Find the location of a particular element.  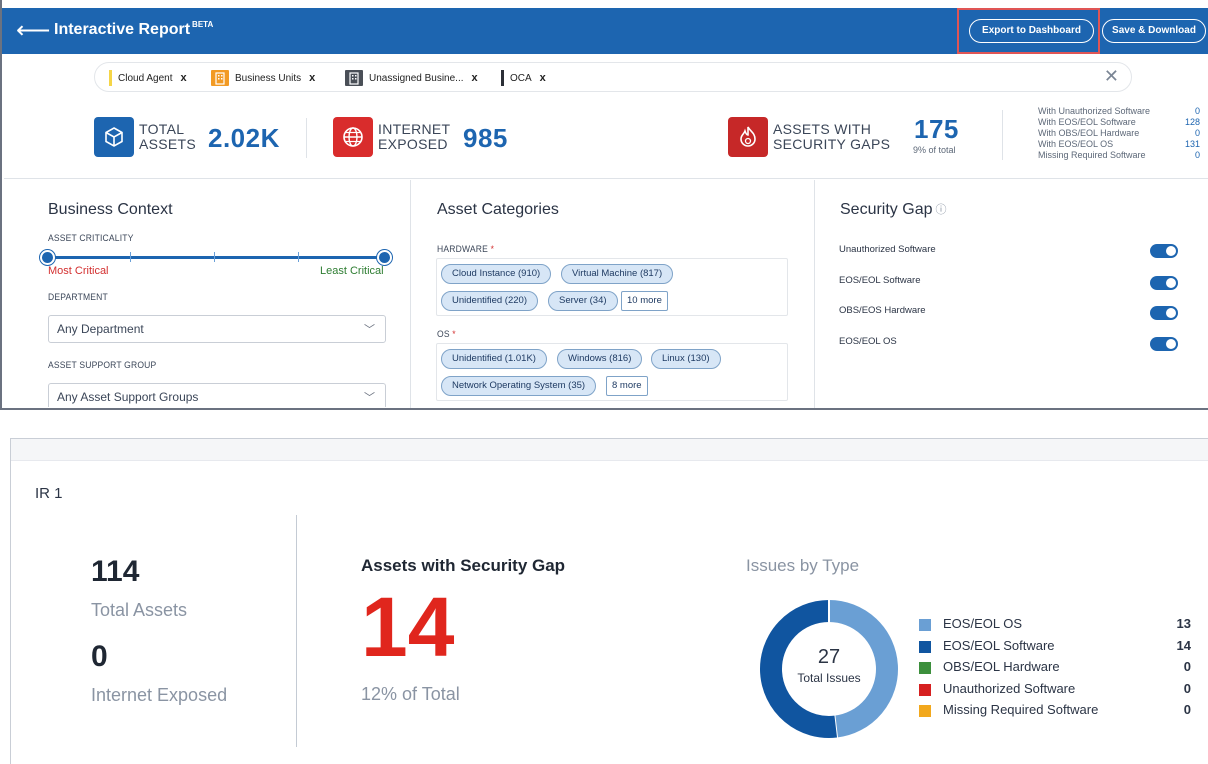

slider-handle-min is located at coordinates (47, 257).